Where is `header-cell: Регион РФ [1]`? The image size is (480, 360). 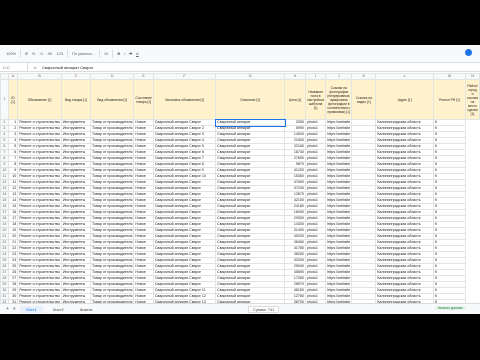 header-cell: Регион РФ [1] is located at coordinates (449, 99).